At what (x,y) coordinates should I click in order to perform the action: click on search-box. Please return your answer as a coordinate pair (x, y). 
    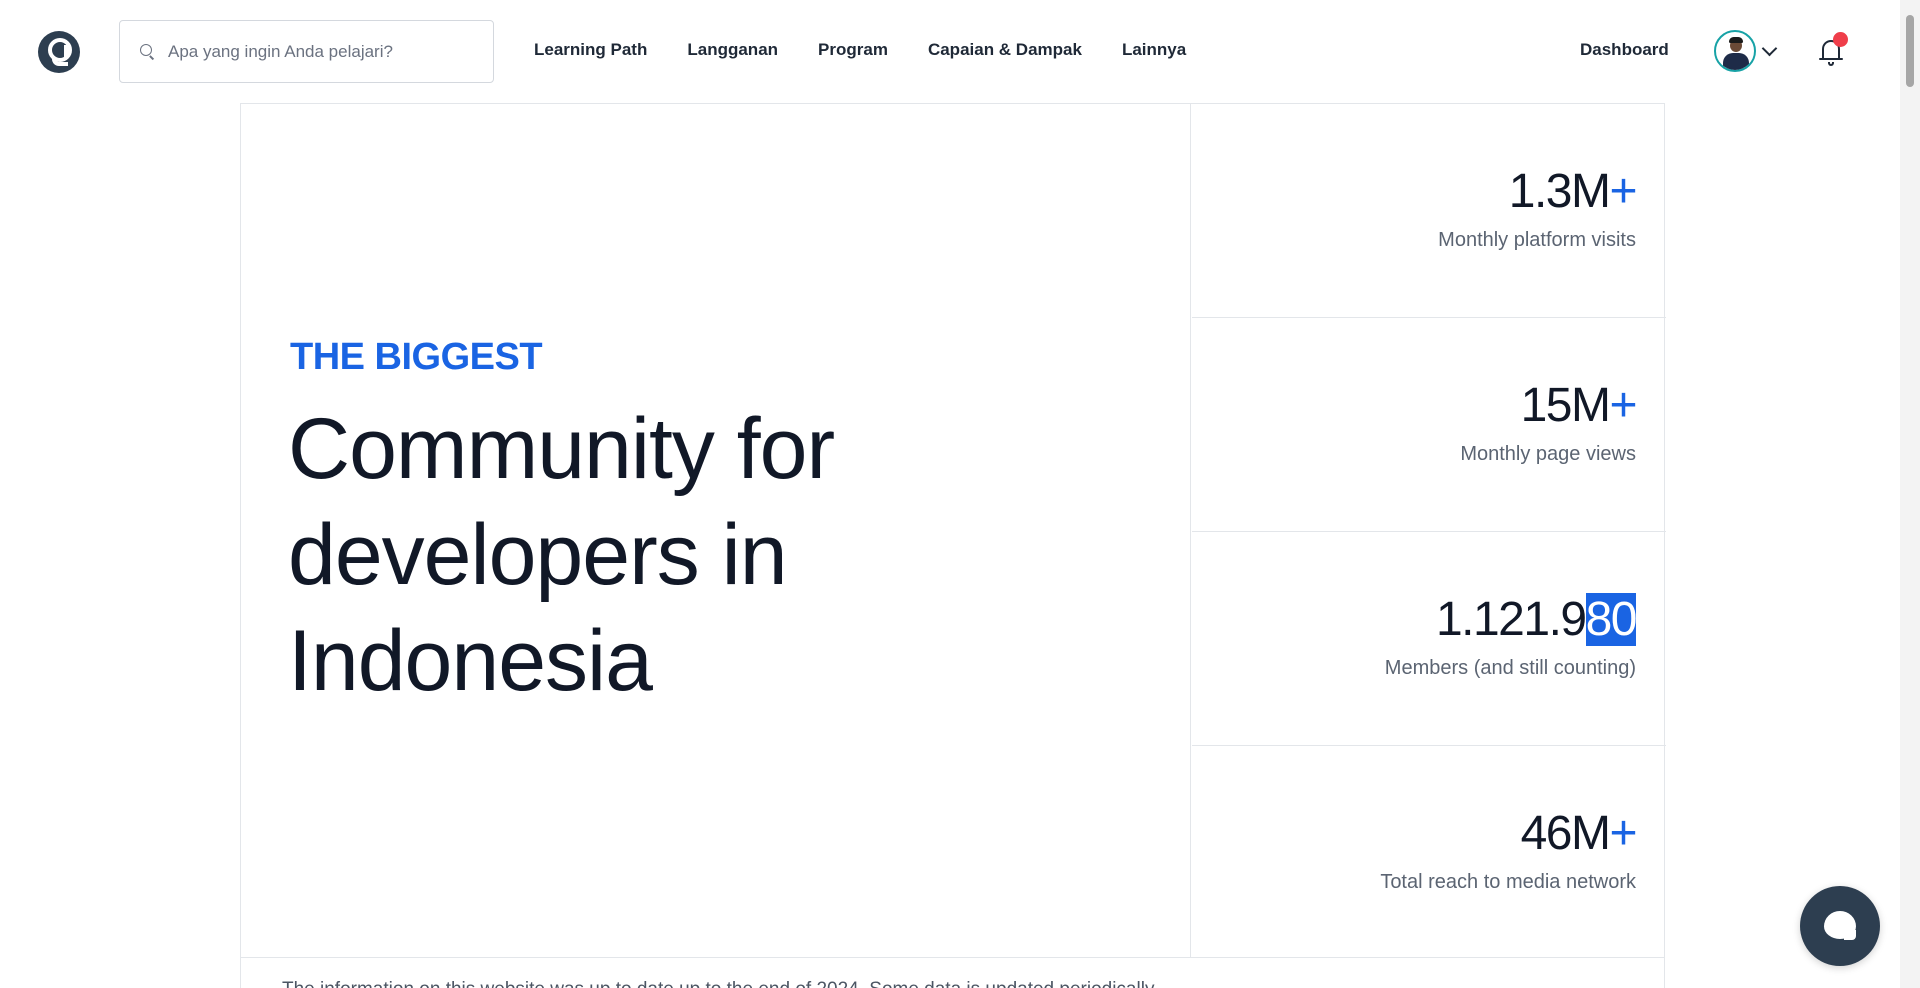
    Looking at the image, I should click on (306, 51).